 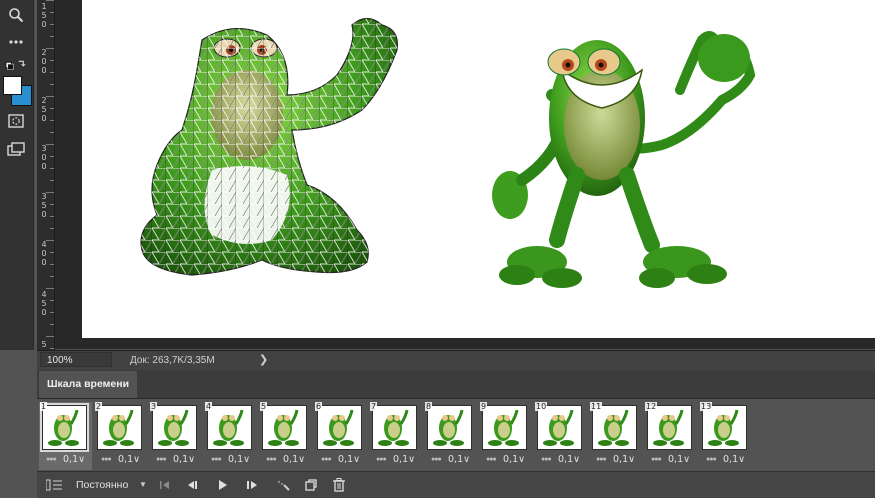 I want to click on ruler-label: 250, so click(x=44, y=109).